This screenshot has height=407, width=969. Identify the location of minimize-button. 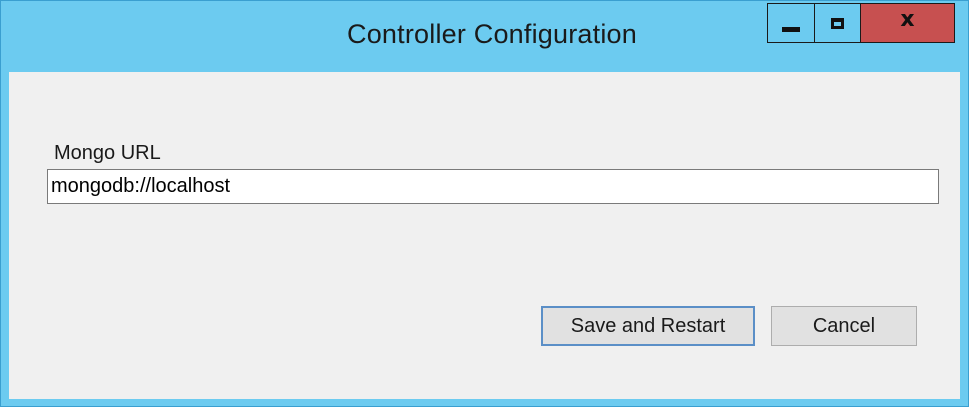
(791, 23).